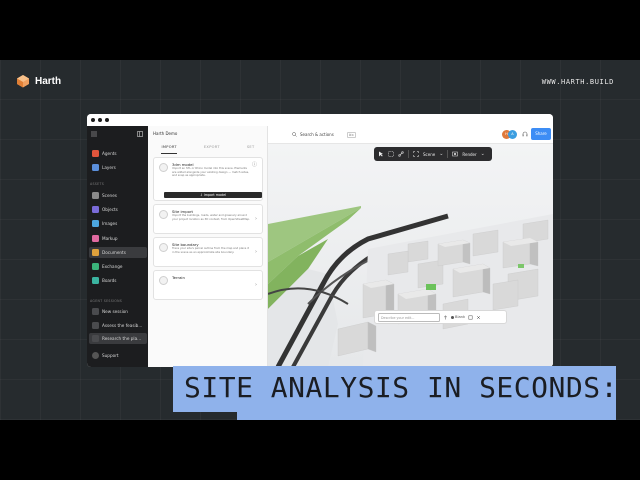 The width and height of the screenshot is (640, 480). What do you see at coordinates (110, 224) in the screenshot?
I see `sidebar-item-label: Images` at bounding box center [110, 224].